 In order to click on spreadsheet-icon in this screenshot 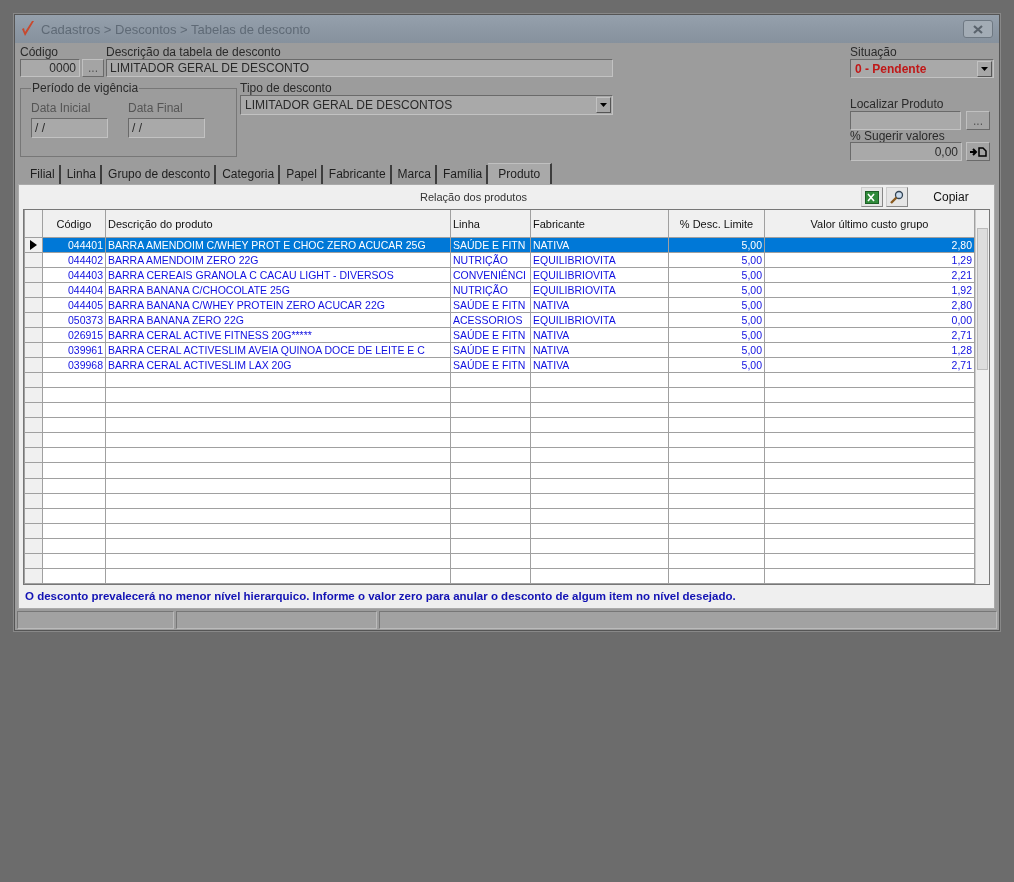, I will do `click(872, 197)`.